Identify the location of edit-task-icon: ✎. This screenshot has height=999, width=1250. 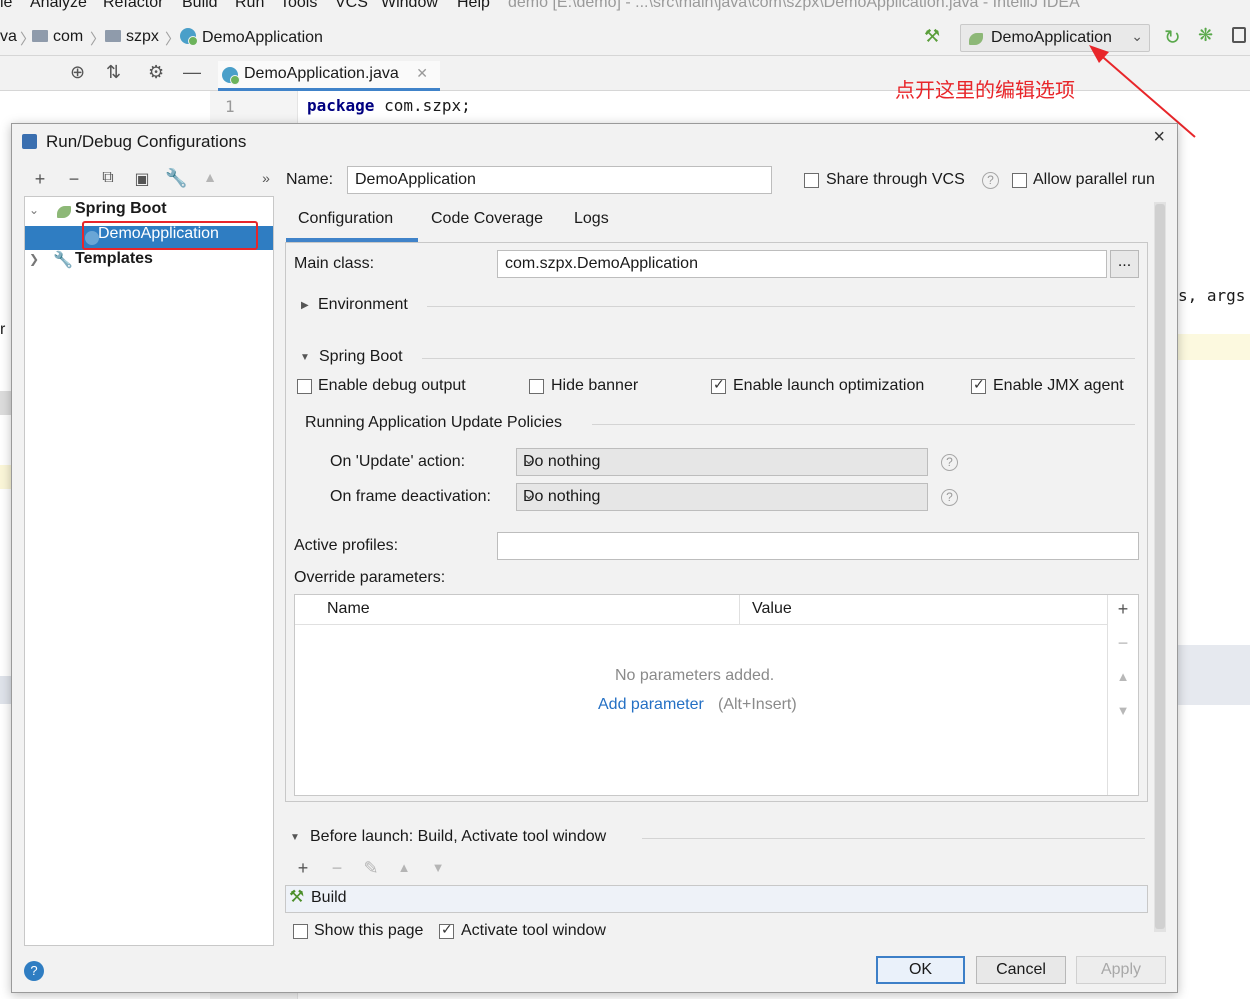
(371, 868).